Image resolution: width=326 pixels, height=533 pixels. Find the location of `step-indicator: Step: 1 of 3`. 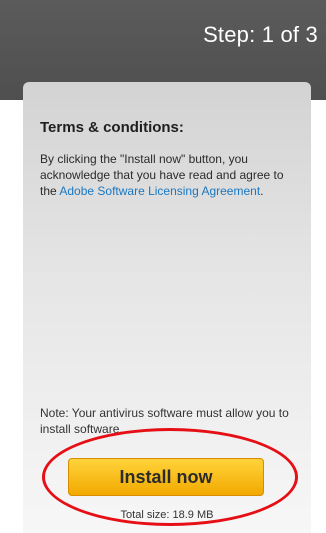

step-indicator: Step: 1 of 3 is located at coordinates (260, 34).